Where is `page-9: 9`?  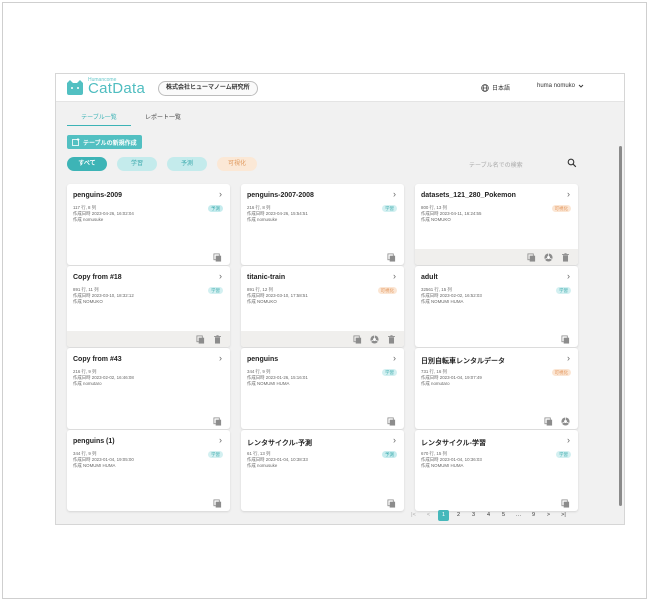 page-9: 9 is located at coordinates (533, 515).